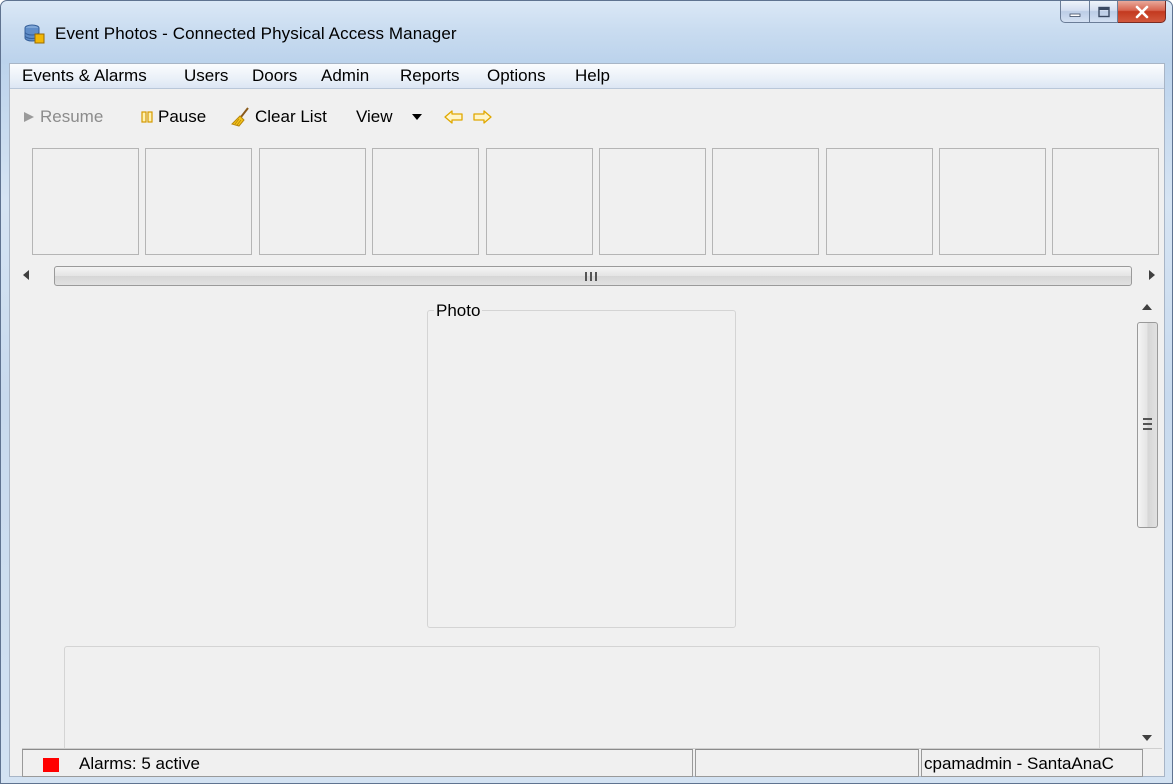 The image size is (1173, 784). Describe the element at coordinates (241, 117) in the screenshot. I see `broom-icon` at that location.